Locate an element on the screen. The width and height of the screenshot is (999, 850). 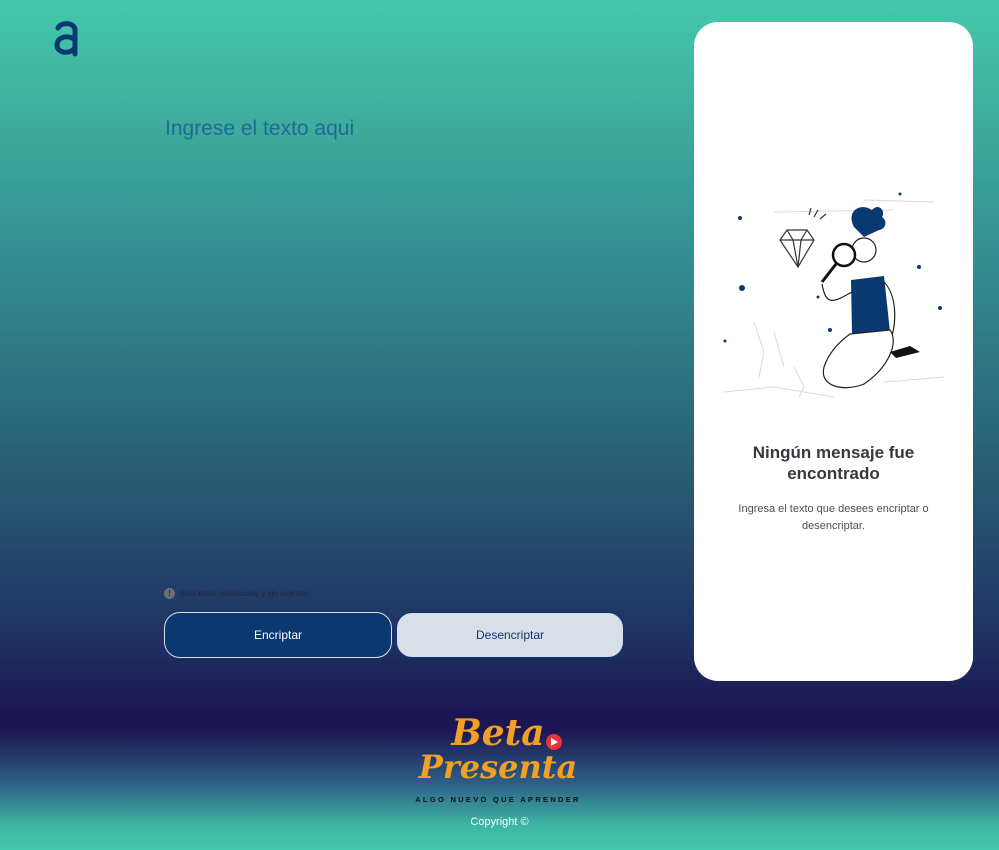
copyright-text: Copyright © is located at coordinates (499, 822).